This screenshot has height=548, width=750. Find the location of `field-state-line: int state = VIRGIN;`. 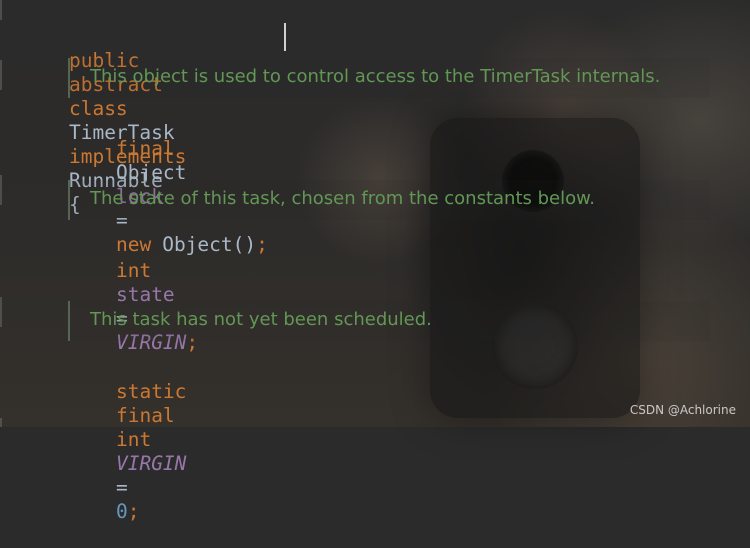

field-state-line: int state = VIRGIN; is located at coordinates (133, 294).